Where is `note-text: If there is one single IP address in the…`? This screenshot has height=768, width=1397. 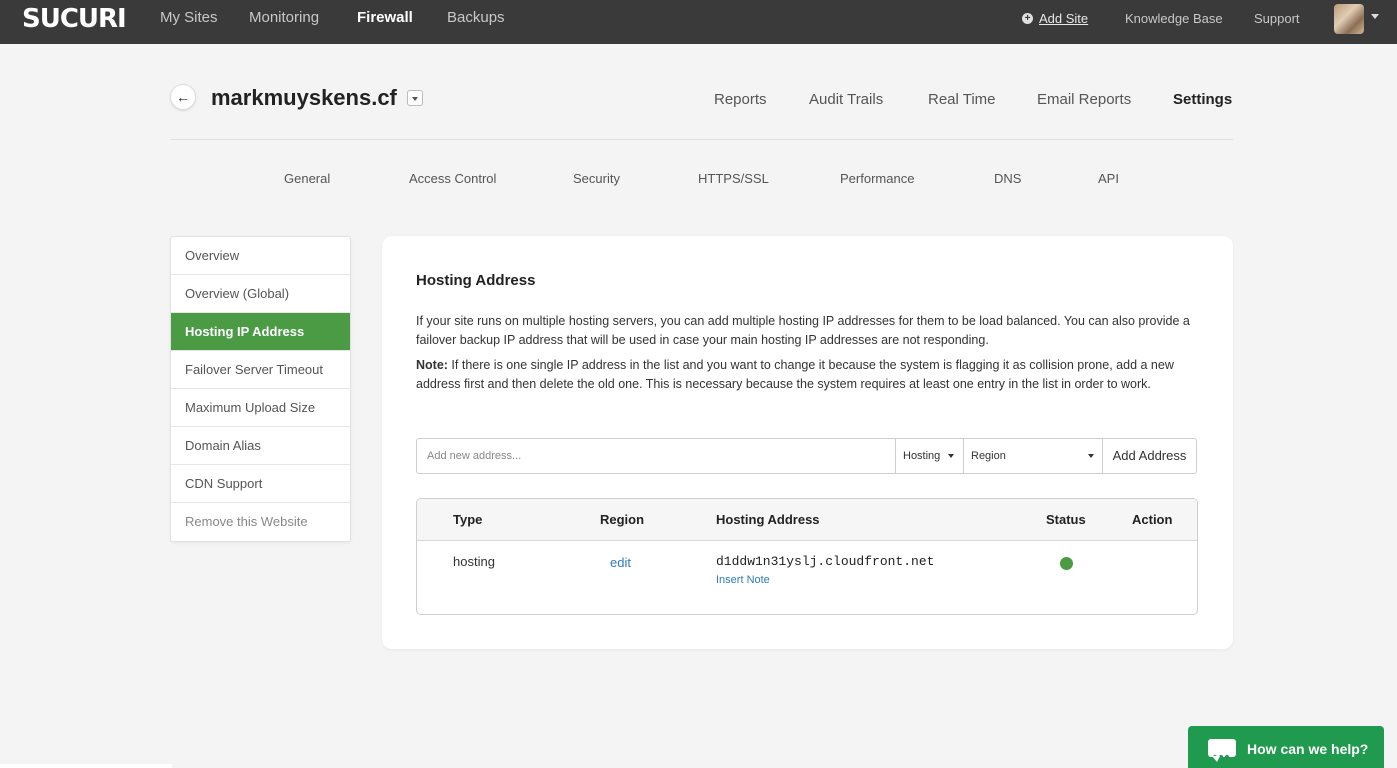
note-text: If there is one single IP address in the… is located at coordinates (795, 374).